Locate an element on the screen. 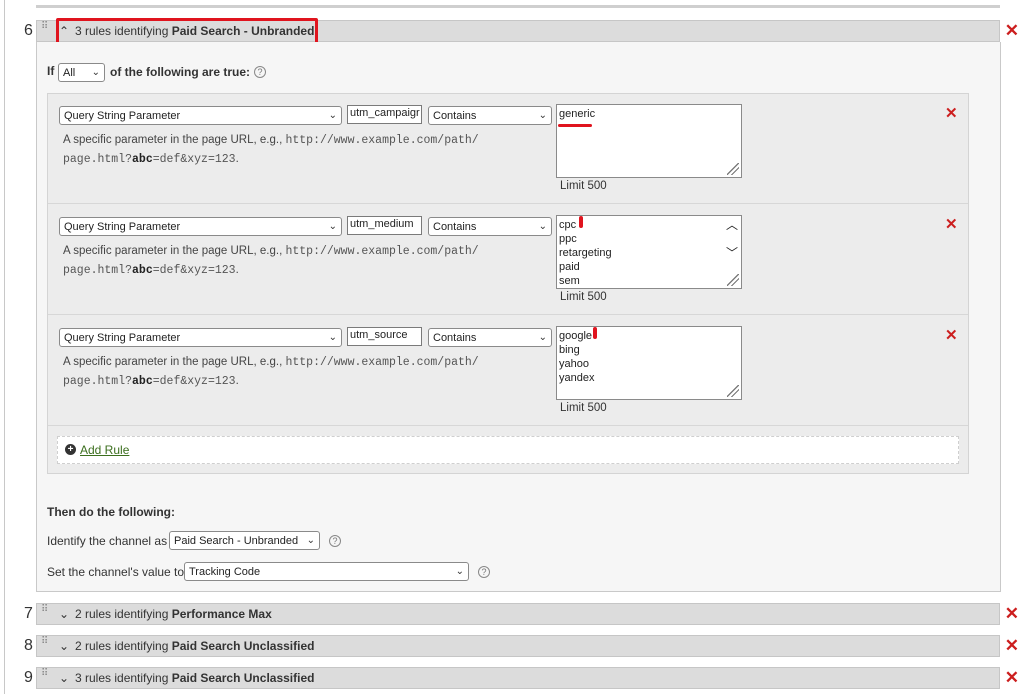 The width and height of the screenshot is (1021, 694). values-textarea: google bing yahoo yandex is located at coordinates (649, 363).